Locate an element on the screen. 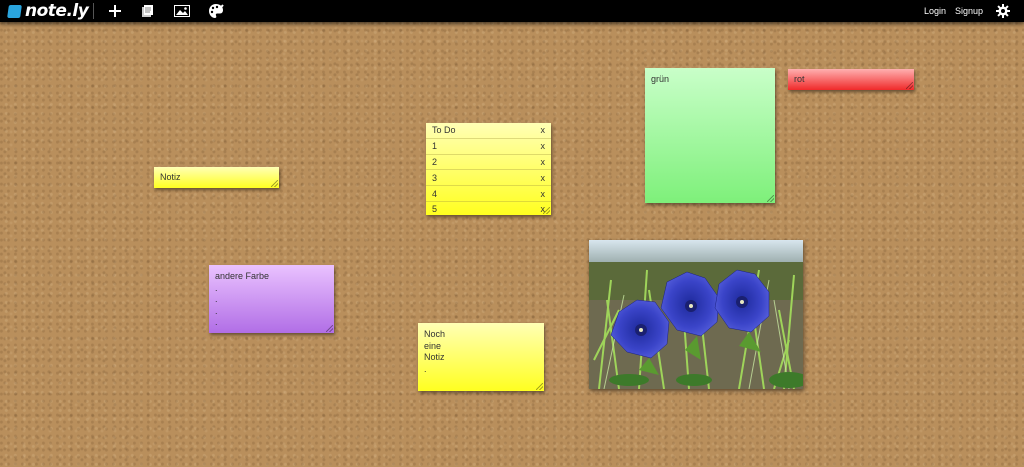 The height and width of the screenshot is (467, 1024). todo-item-label: 1 is located at coordinates (434, 146).